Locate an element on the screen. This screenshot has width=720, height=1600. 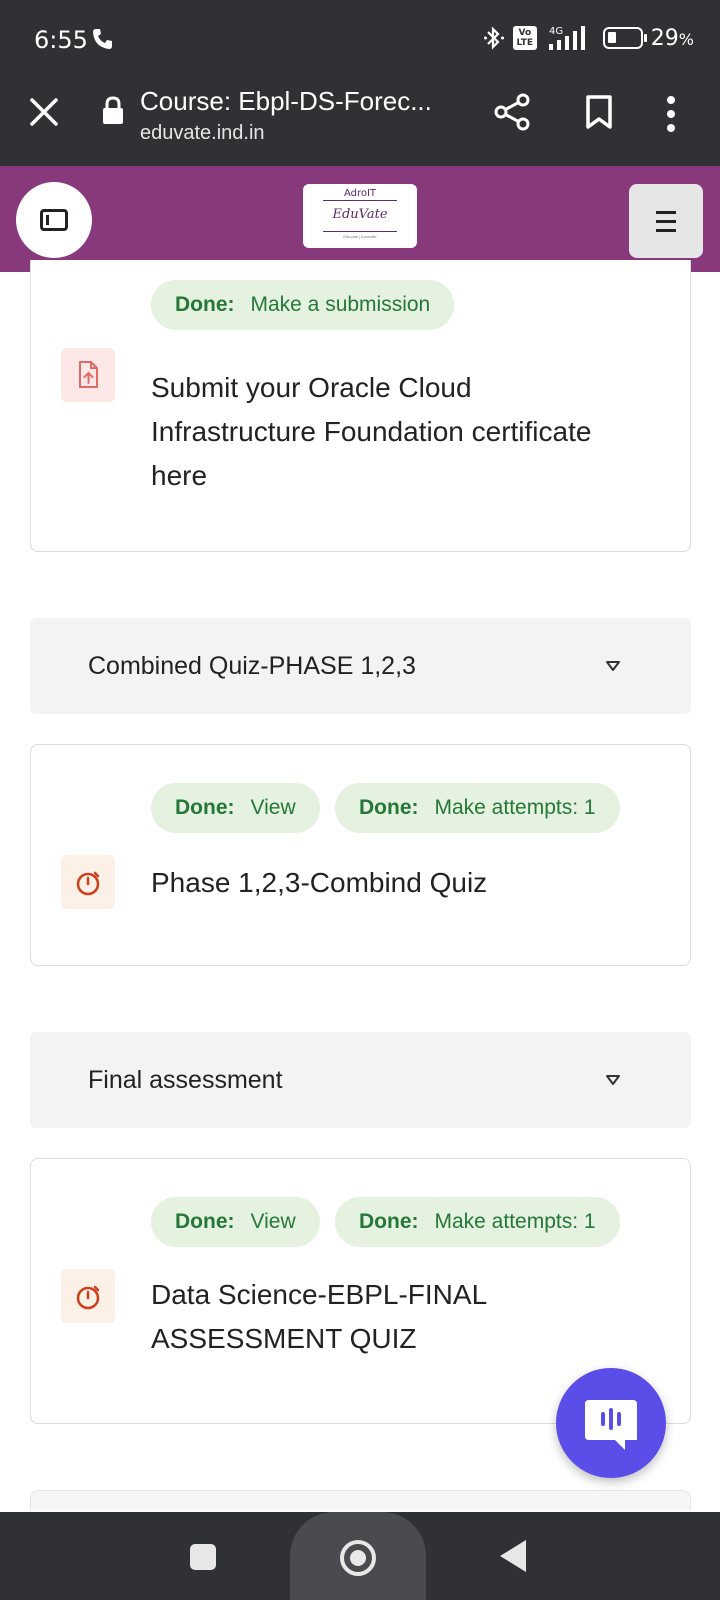
browser-toolbar: Course: Ebpl-DS-Forec... eduvate.ind.in is located at coordinates (360, 123).